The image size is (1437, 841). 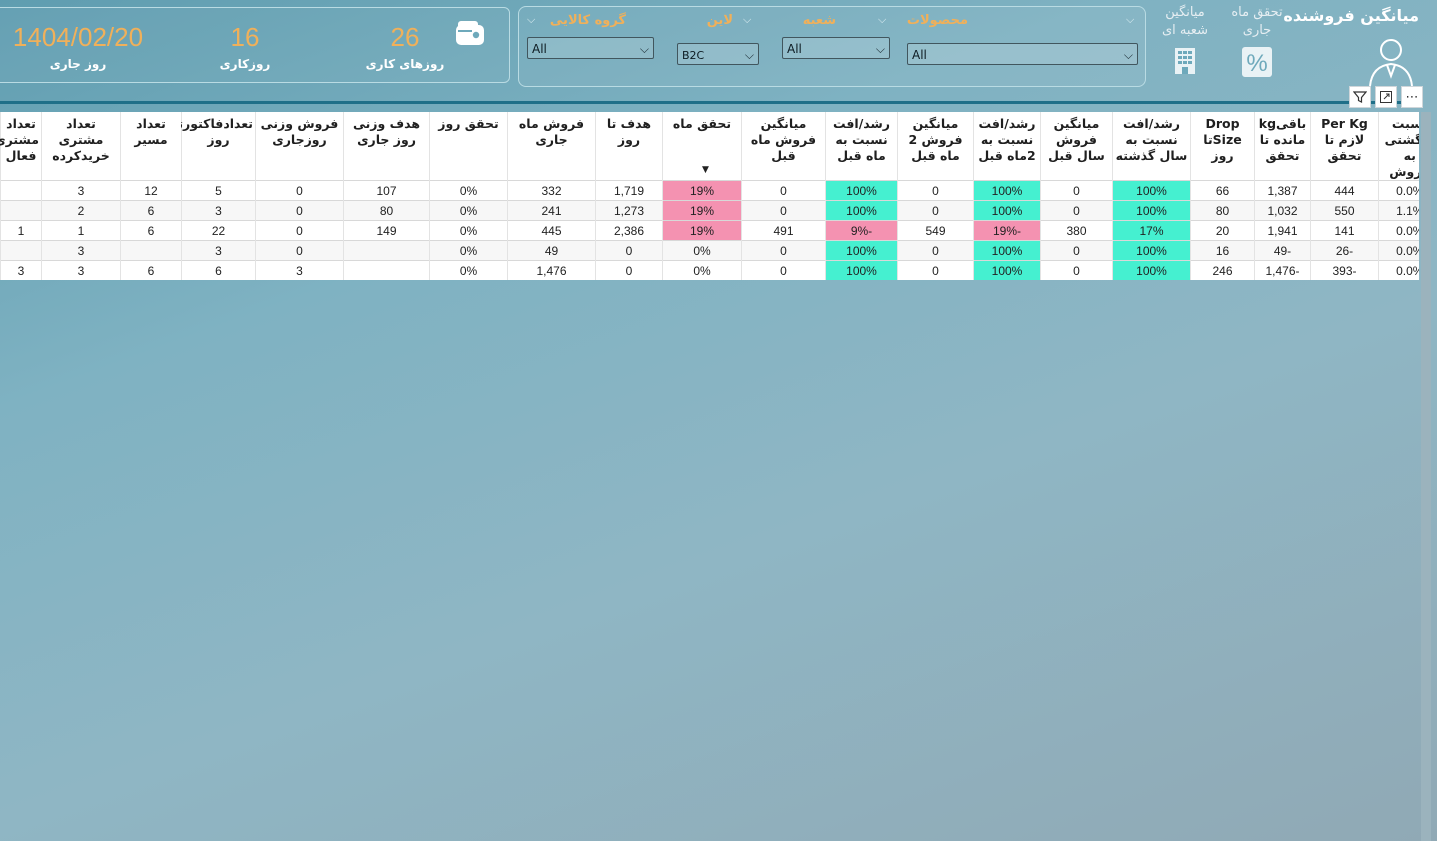 I want to click on column-header: هدف تا روز, so click(x=629, y=146).